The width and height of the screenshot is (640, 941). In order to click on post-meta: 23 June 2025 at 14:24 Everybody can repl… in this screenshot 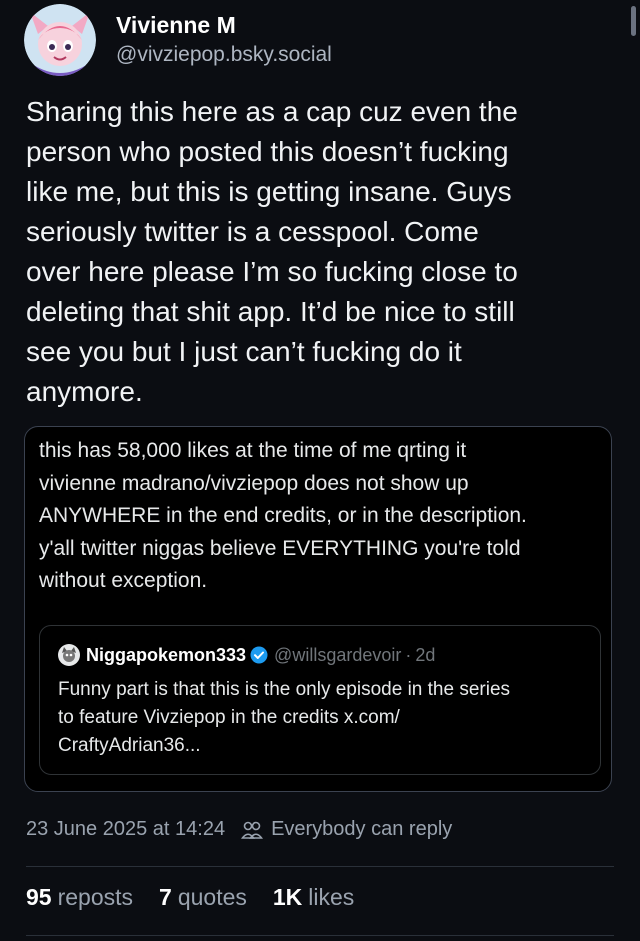, I will do `click(239, 829)`.